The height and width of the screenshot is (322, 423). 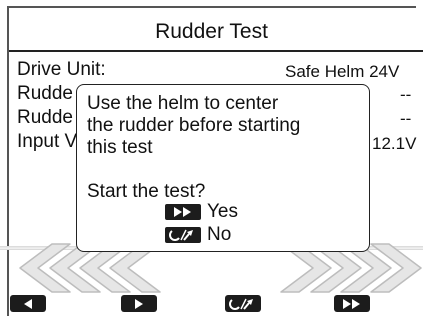 I want to click on rudder-row-1-value: --, so click(x=406, y=94).